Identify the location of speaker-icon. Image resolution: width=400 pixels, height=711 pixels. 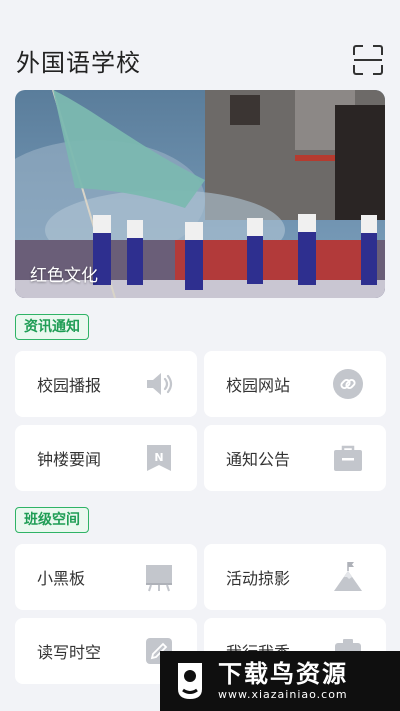
(159, 384).